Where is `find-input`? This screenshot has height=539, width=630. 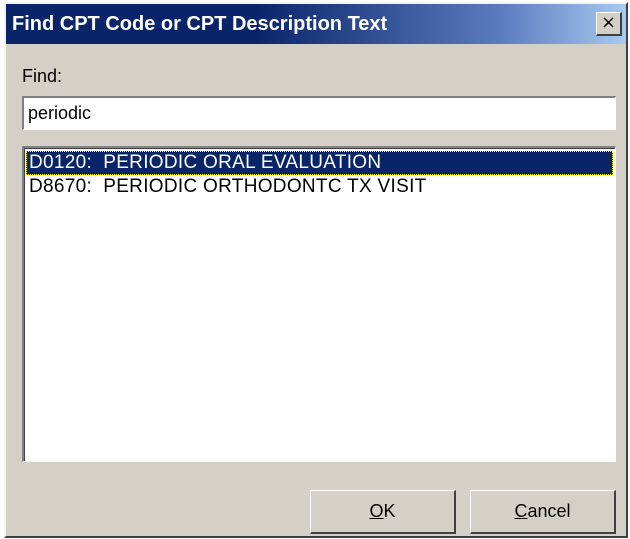
find-input is located at coordinates (319, 113).